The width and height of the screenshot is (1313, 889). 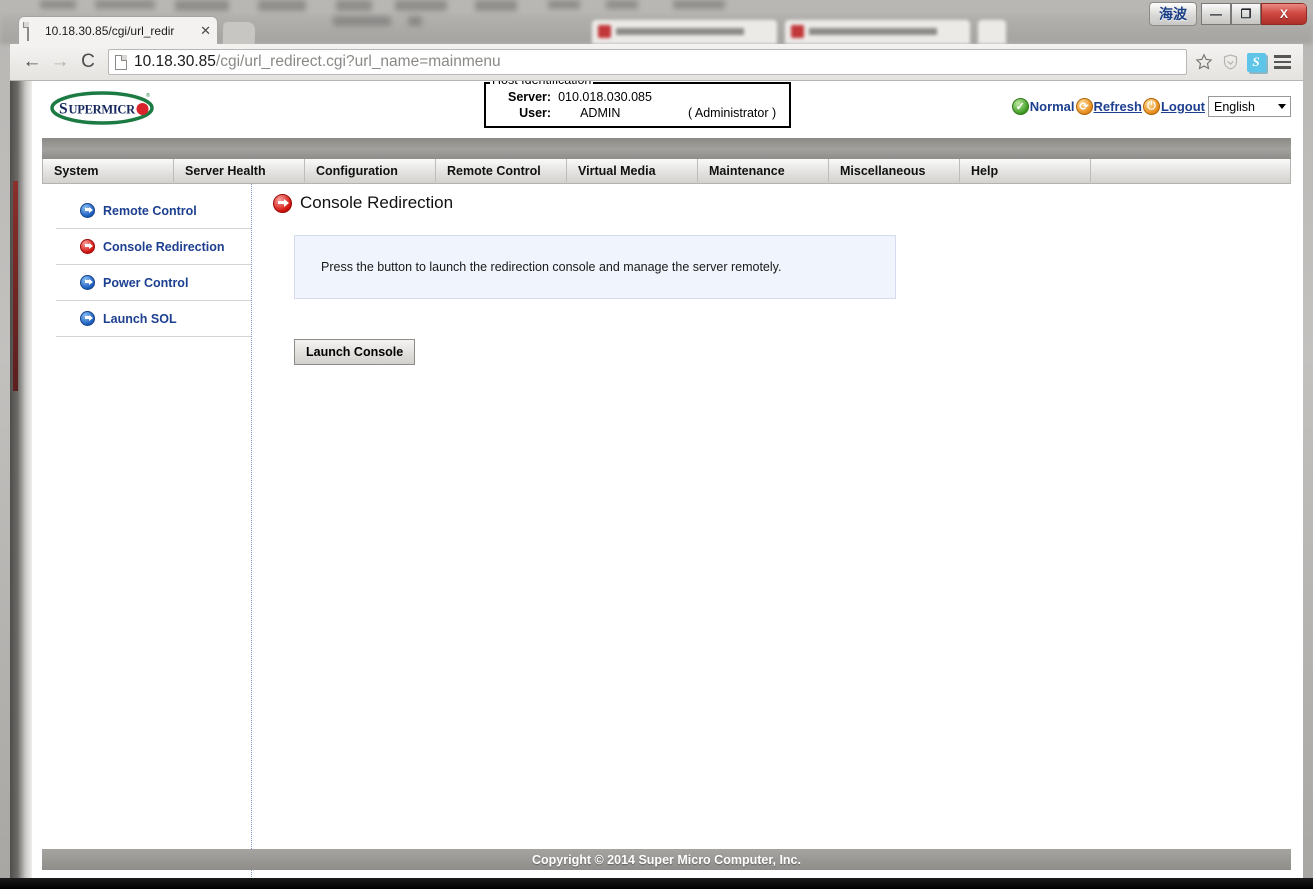 What do you see at coordinates (110, 30) in the screenshot?
I see `tab-title: 10.18.30.85/cgi/url_redir` at bounding box center [110, 30].